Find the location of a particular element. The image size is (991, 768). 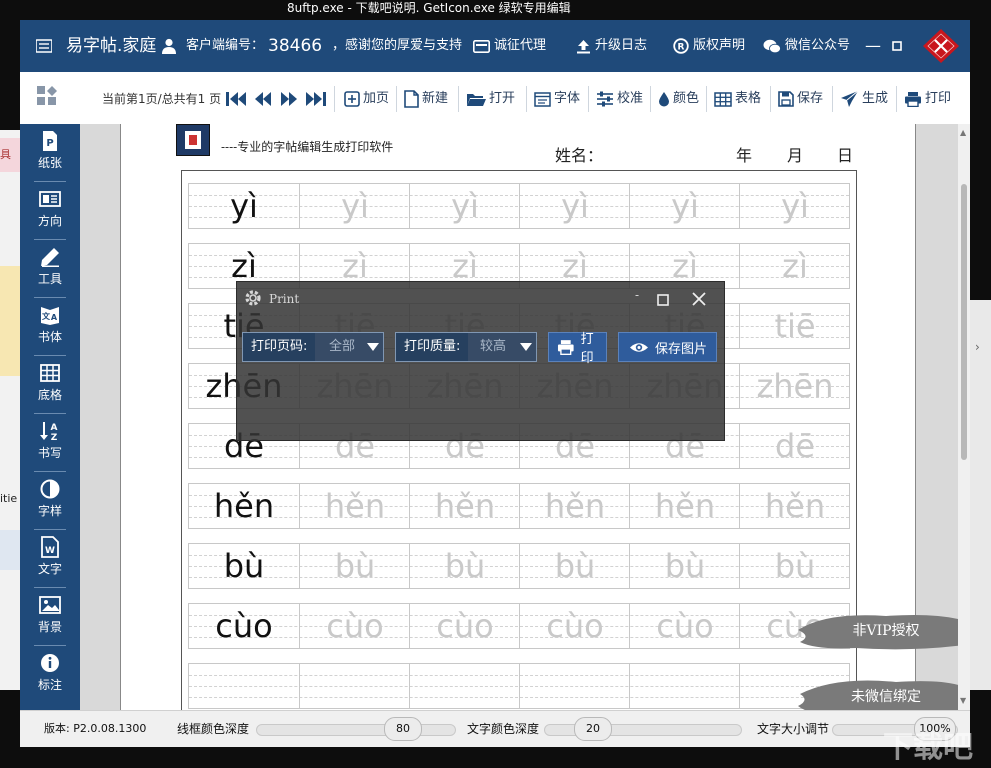

font-icon is located at coordinates (542, 99).